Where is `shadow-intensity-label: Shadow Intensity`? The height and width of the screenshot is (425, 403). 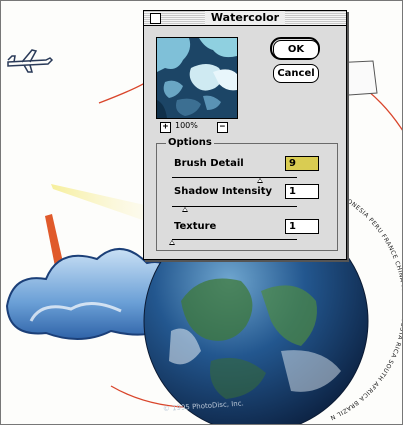 shadow-intensity-label: Shadow Intensity is located at coordinates (223, 191).